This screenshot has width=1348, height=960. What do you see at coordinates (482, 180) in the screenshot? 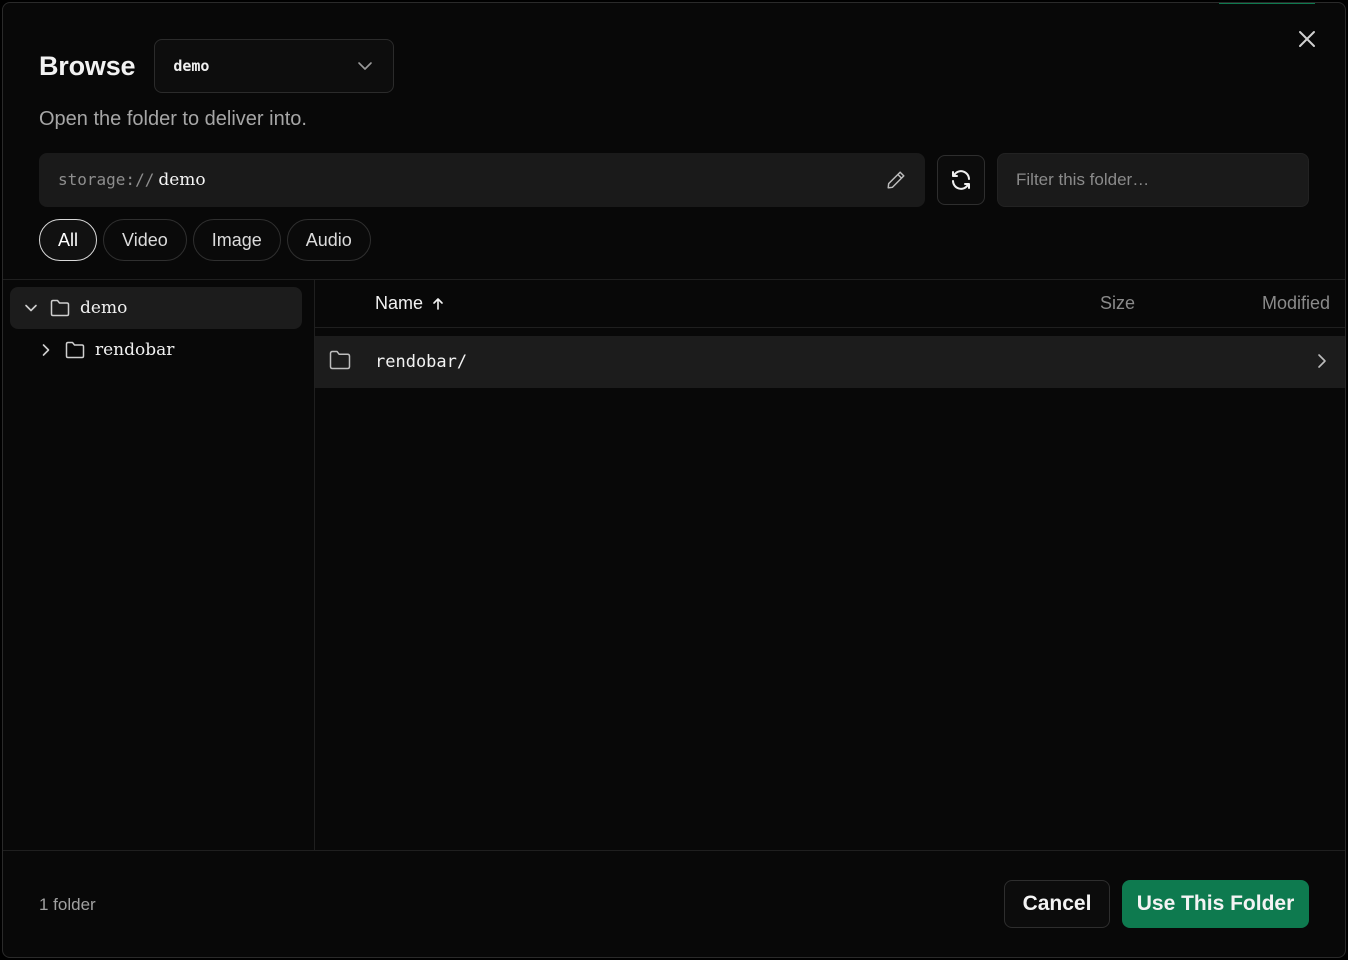
I see `path-bar: storage://demo` at bounding box center [482, 180].